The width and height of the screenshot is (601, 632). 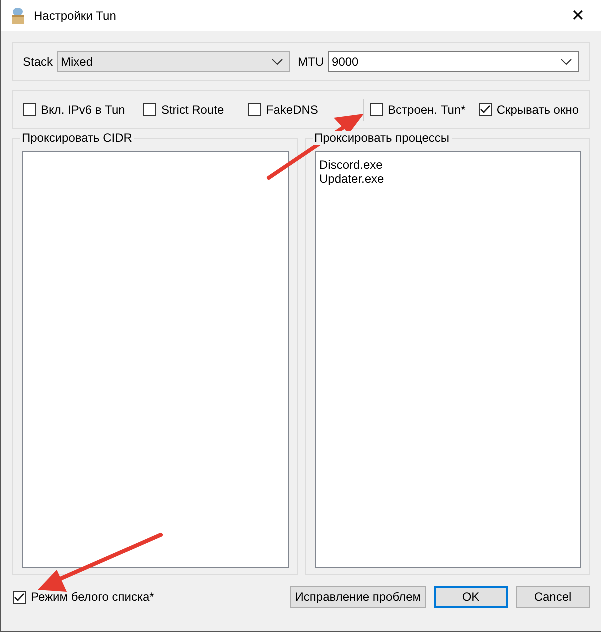 I want to click on list-item: Discord.exe, so click(x=448, y=165).